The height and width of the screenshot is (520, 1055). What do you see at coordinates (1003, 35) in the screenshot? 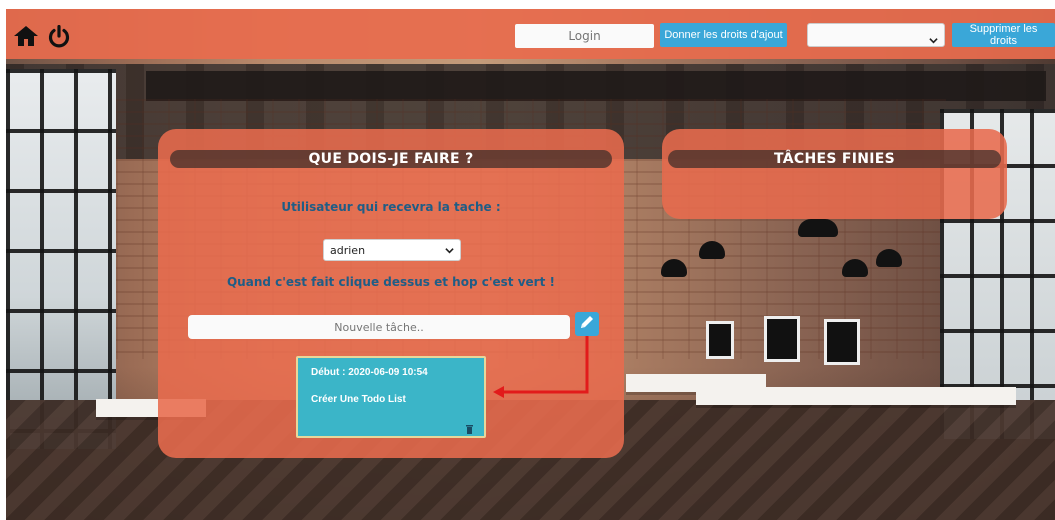
I see `delete-rights-button: Supprimer les droits` at bounding box center [1003, 35].